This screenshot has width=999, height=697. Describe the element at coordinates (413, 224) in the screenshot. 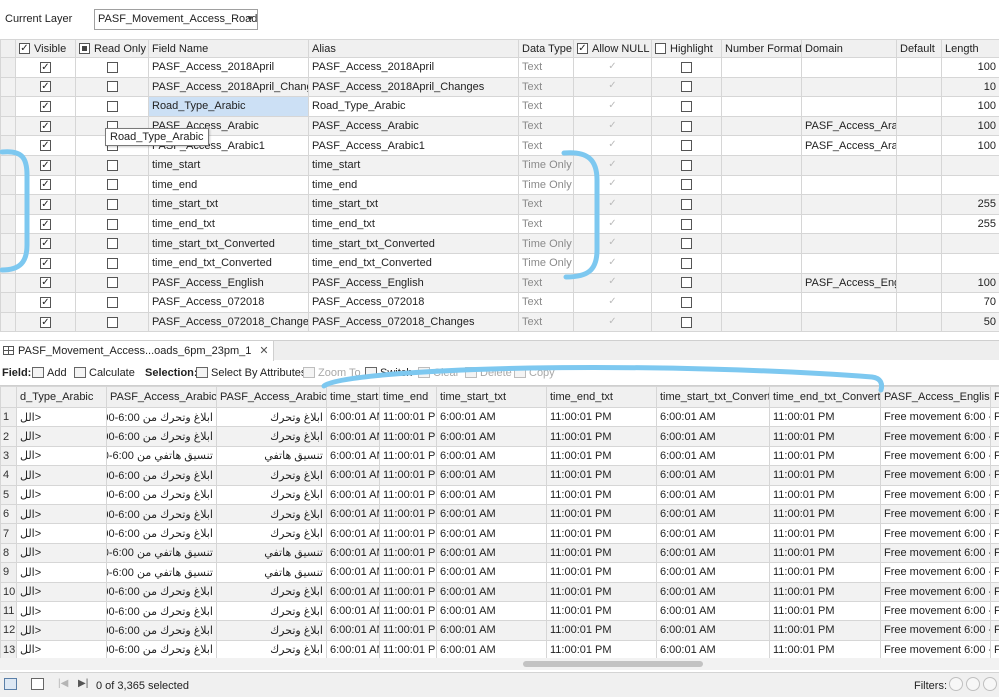

I see `alias-cell: time_end_txt` at that location.